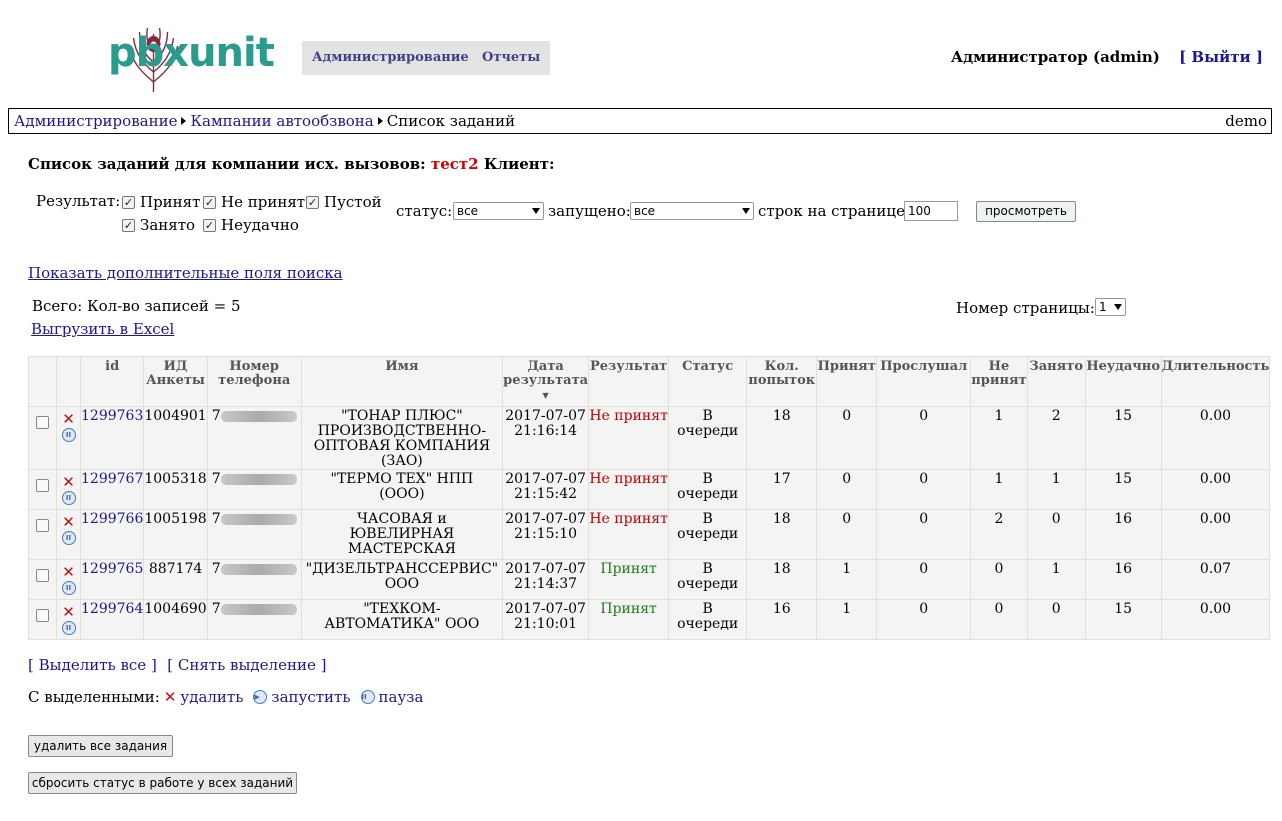  Describe the element at coordinates (999, 381) in the screenshot. I see `header-not-accepted: Не принят` at that location.